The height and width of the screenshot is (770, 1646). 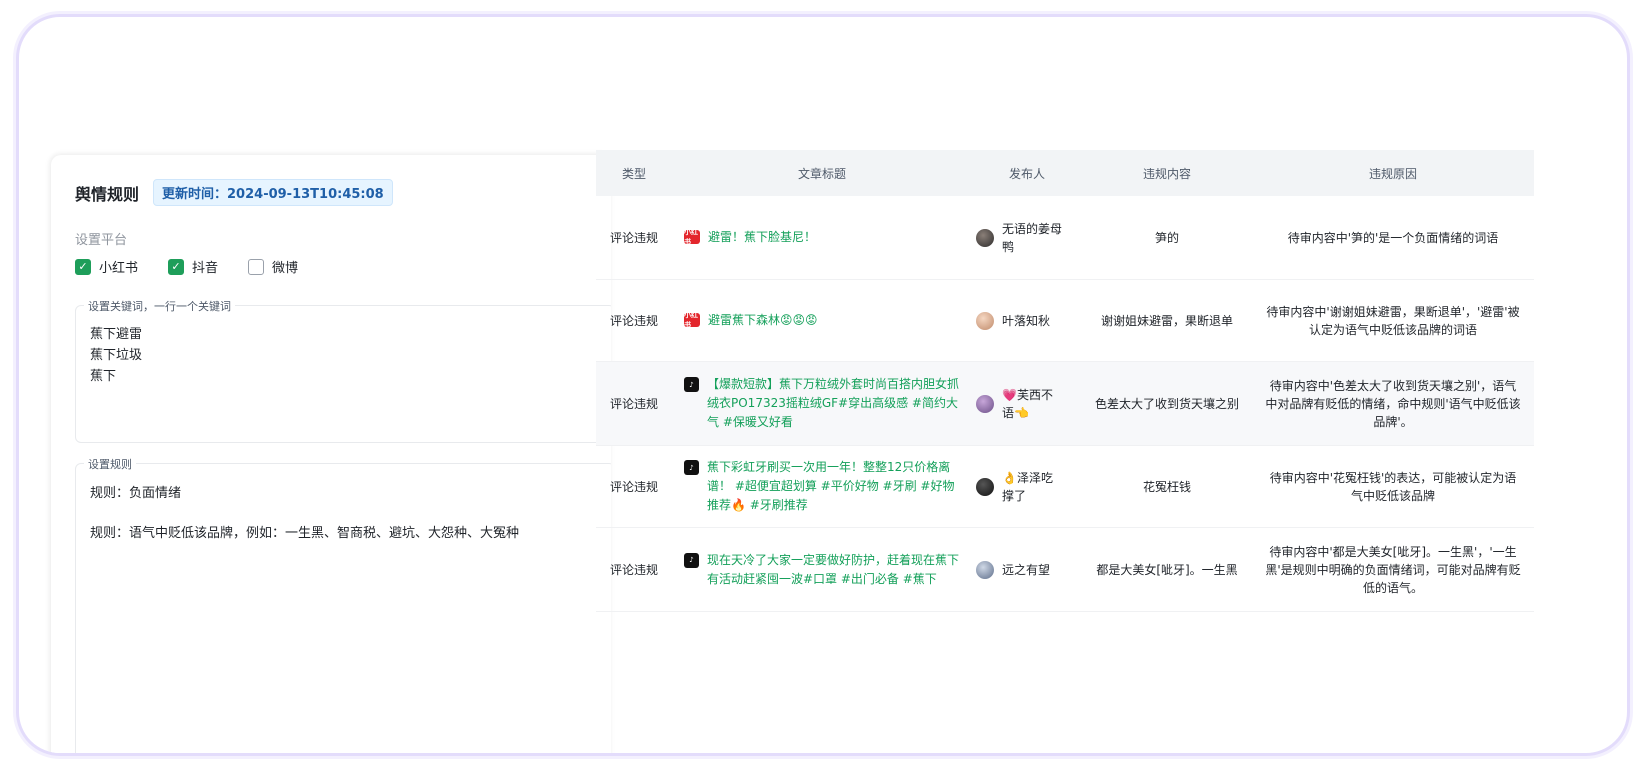 What do you see at coordinates (136, 493) in the screenshot?
I see `rule-line: 规则：负面情绪` at bounding box center [136, 493].